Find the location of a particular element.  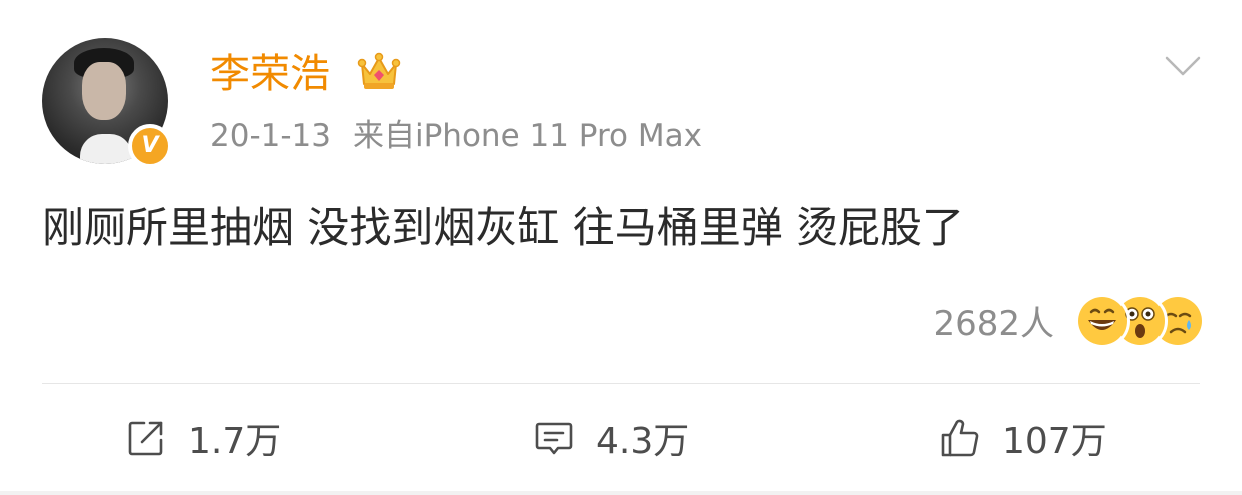

avatar-shirt is located at coordinates (106, 149).